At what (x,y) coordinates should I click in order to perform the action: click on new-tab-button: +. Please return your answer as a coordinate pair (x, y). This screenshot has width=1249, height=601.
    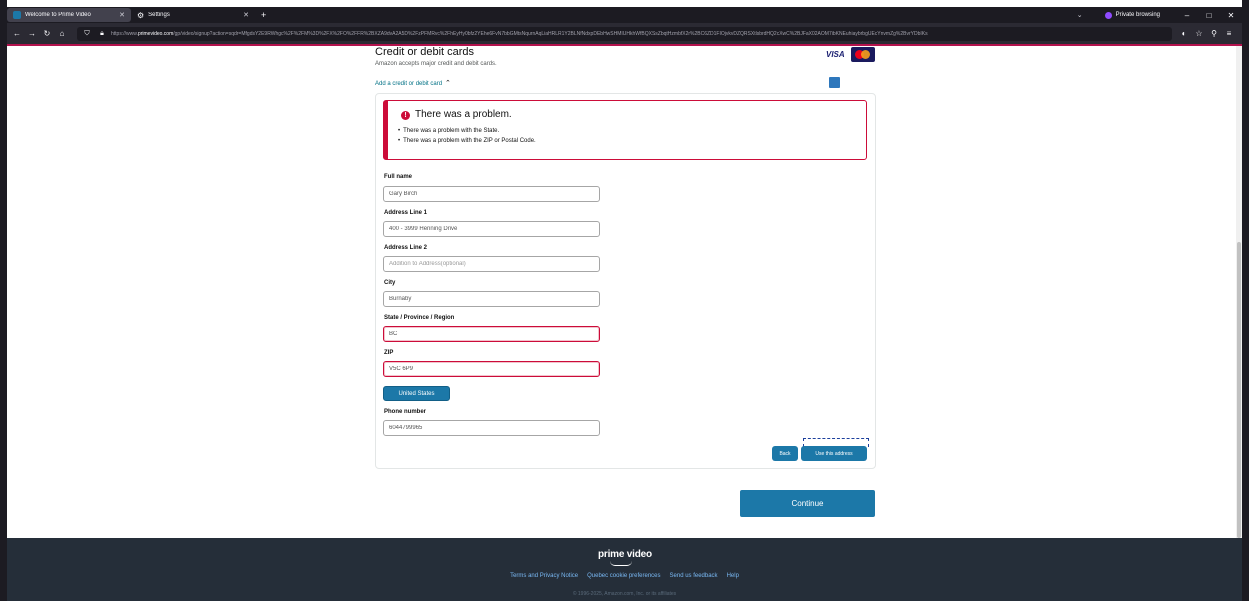
    Looking at the image, I should click on (263, 15).